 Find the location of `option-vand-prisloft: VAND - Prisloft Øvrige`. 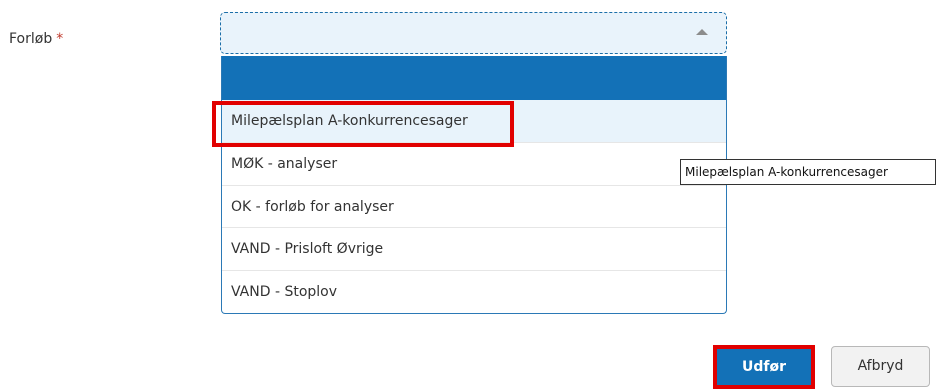

option-vand-prisloft: VAND - Prisloft Øvrige is located at coordinates (474, 250).